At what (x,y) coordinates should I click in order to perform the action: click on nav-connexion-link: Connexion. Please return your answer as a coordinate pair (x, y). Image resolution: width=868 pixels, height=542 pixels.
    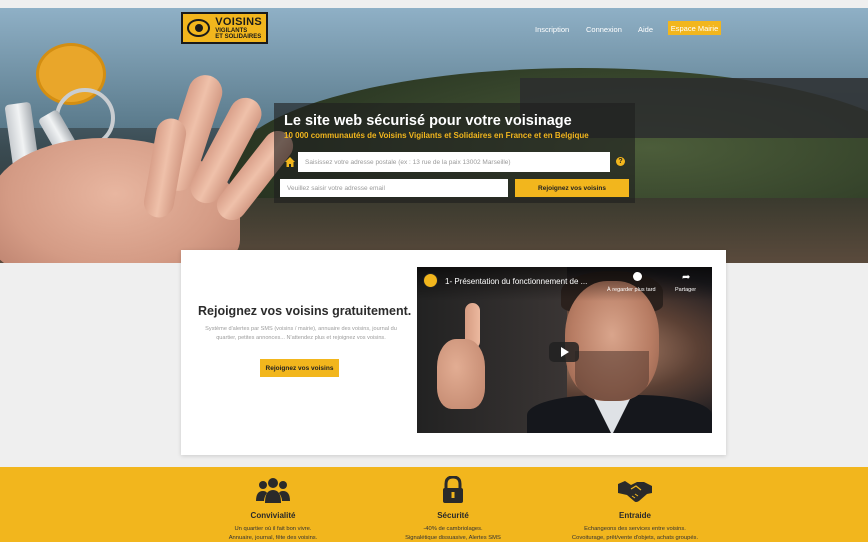
    Looking at the image, I should click on (604, 29).